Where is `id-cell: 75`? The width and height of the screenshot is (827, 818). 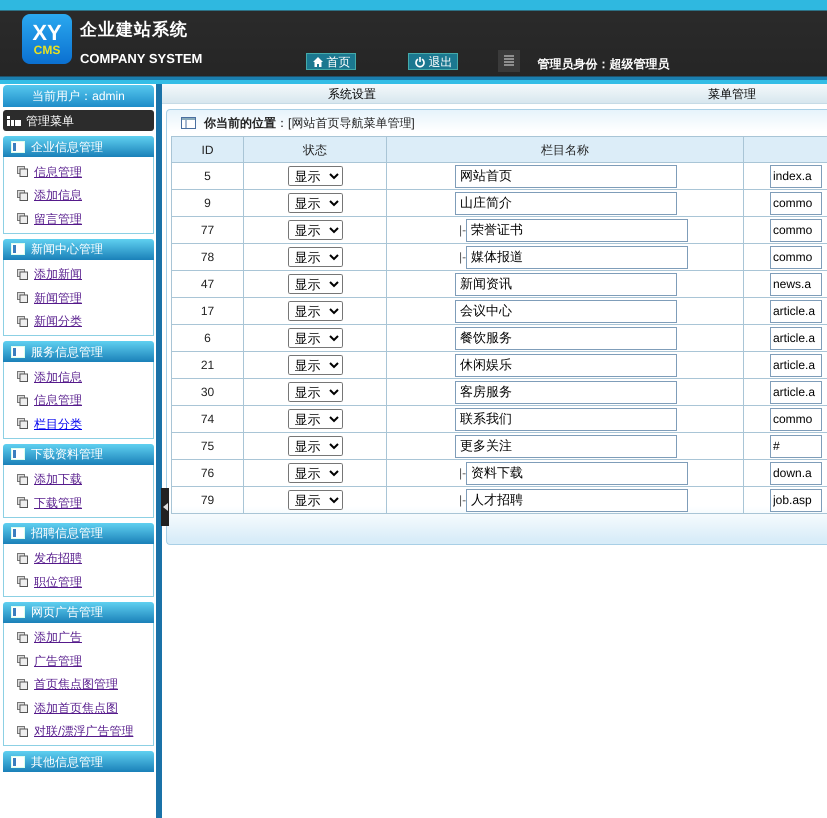
id-cell: 75 is located at coordinates (208, 446).